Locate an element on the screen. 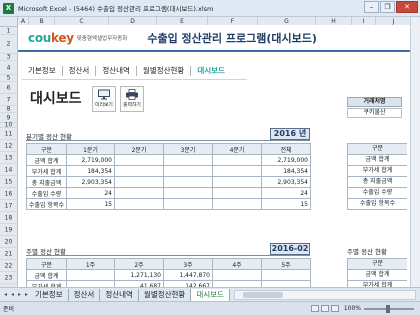 The height and width of the screenshot is (315, 420). row-header-15: 15 is located at coordinates (9, 182).